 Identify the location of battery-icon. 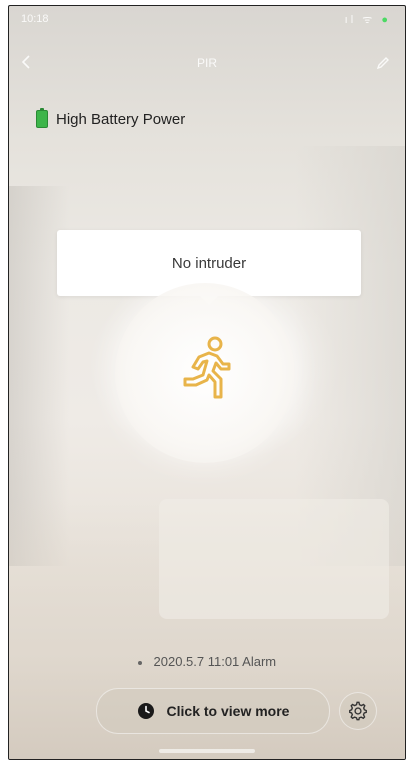
(42, 118).